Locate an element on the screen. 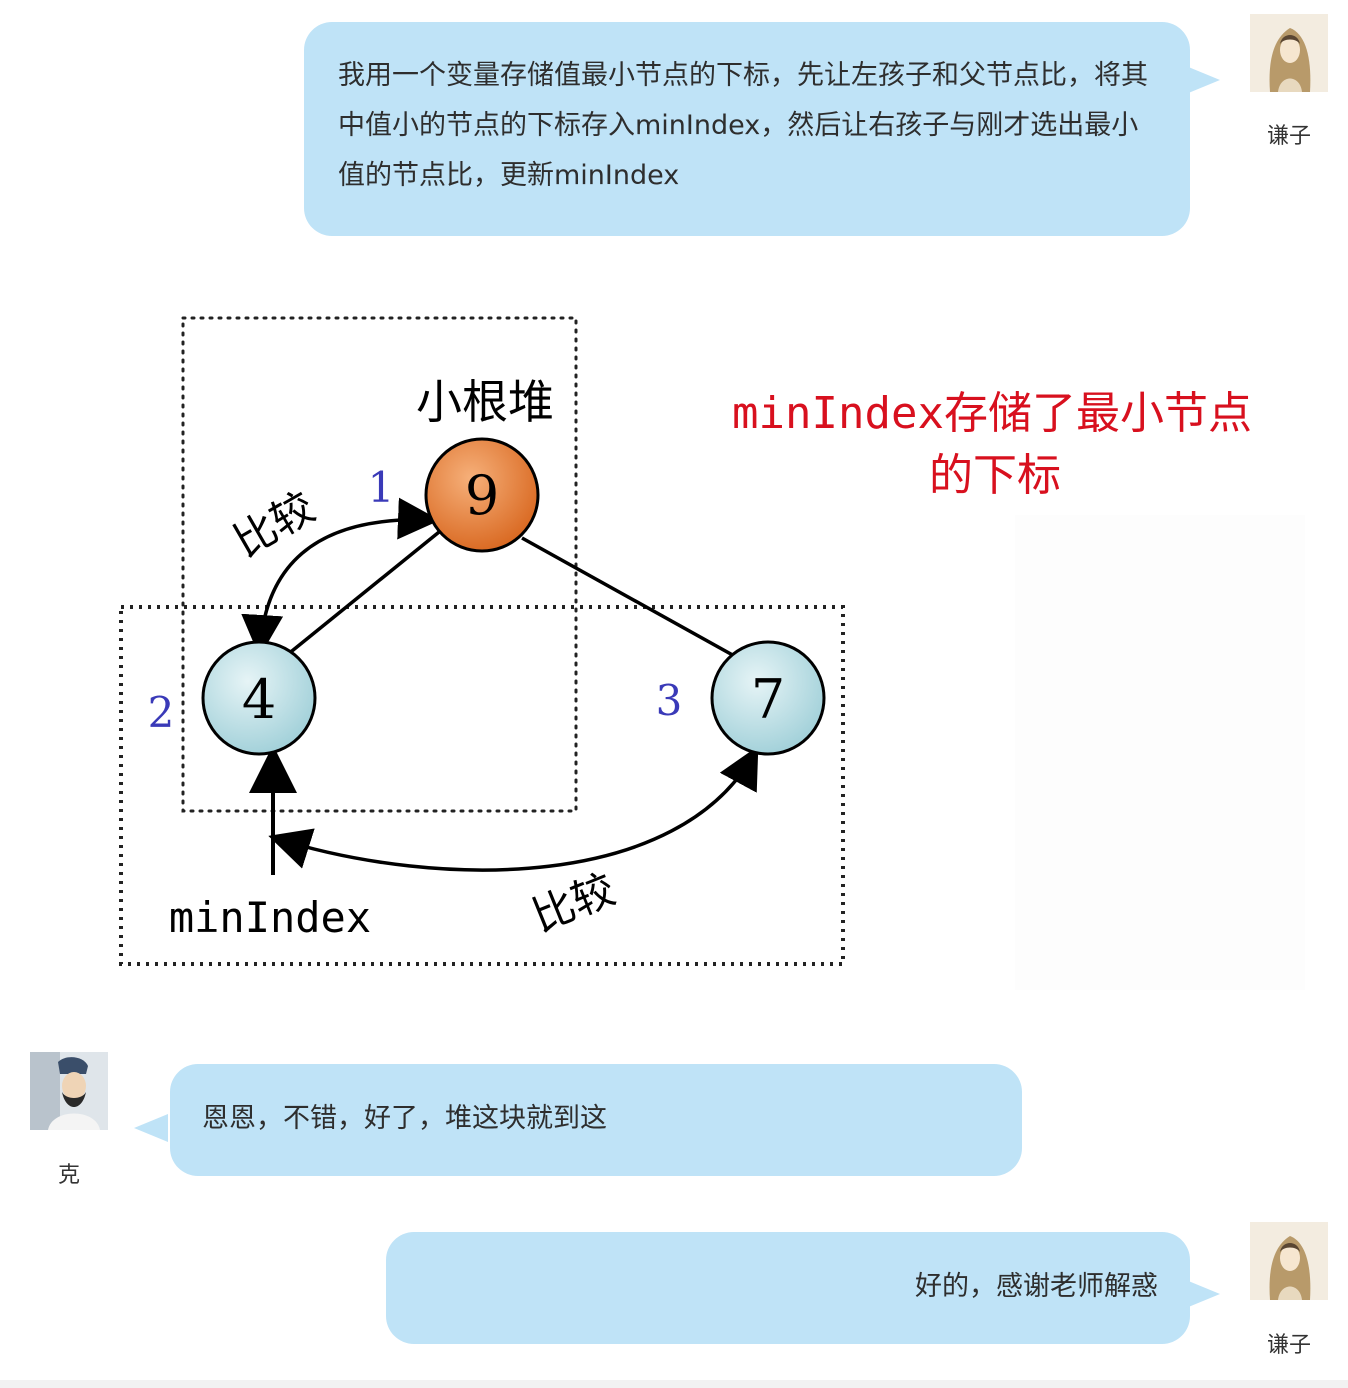 The image size is (1348, 1388). node-right-value: 7 is located at coordinates (768, 699).